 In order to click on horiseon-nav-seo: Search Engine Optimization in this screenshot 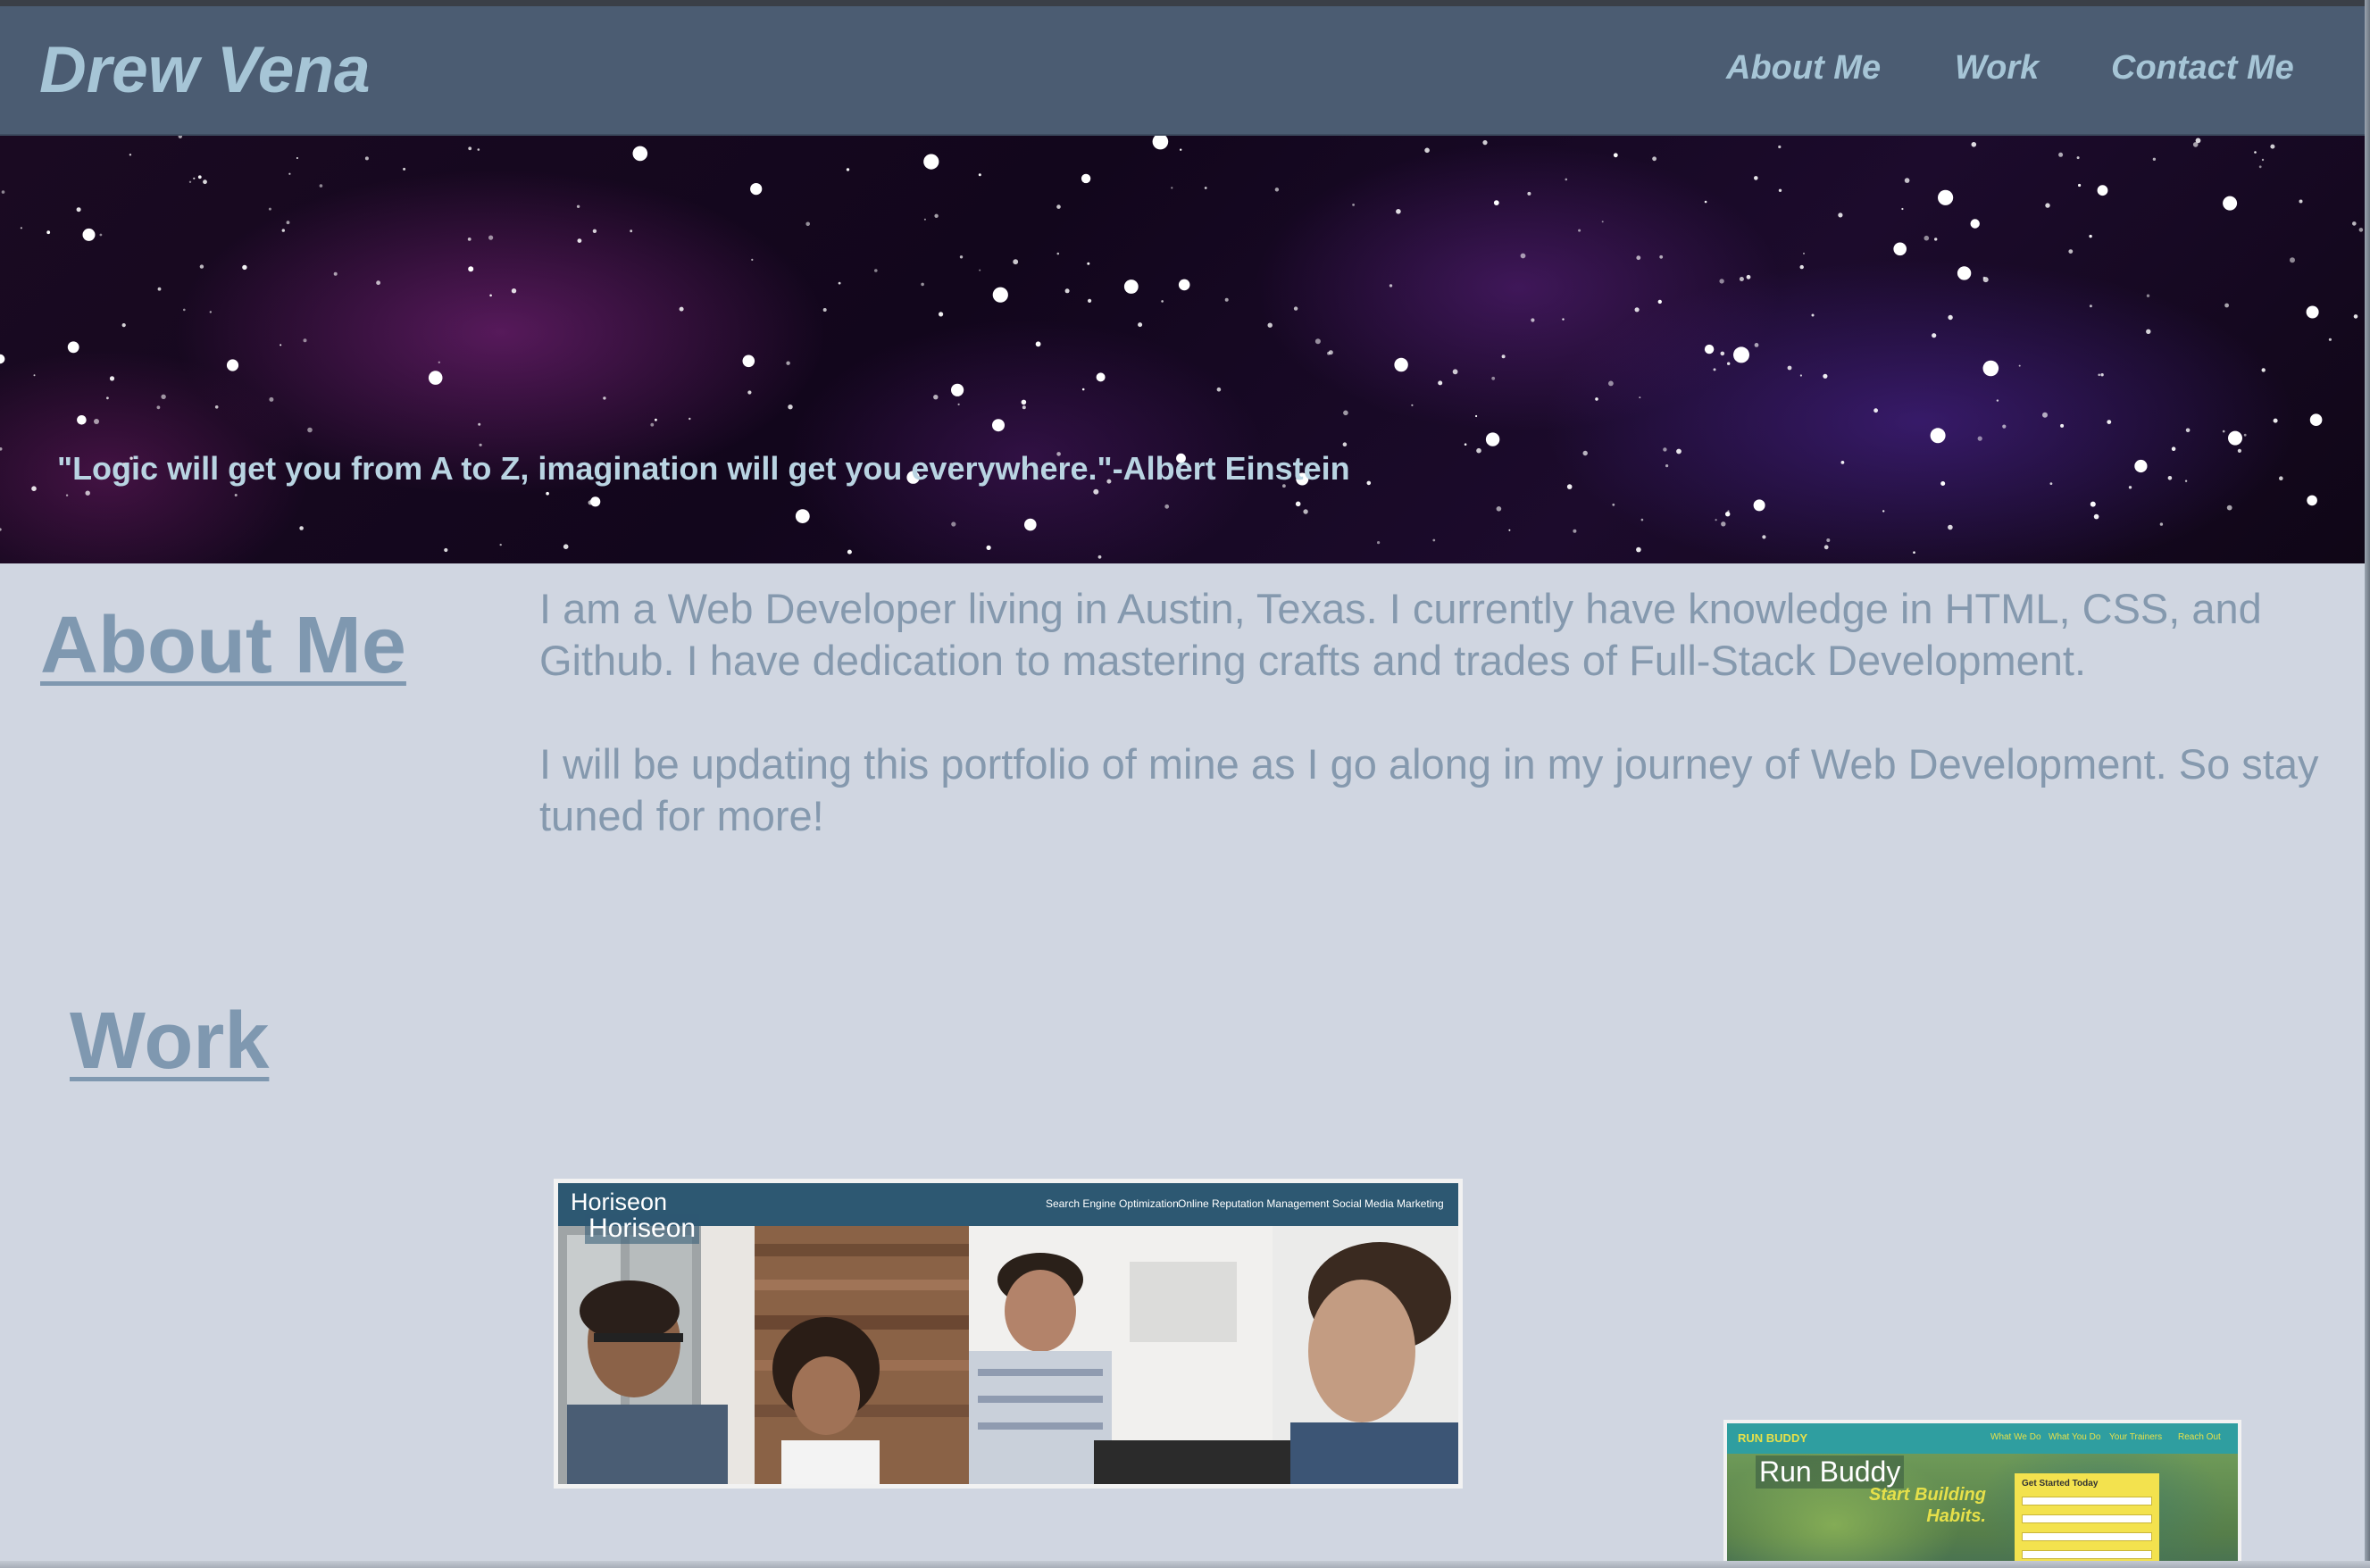, I will do `click(1112, 1203)`.